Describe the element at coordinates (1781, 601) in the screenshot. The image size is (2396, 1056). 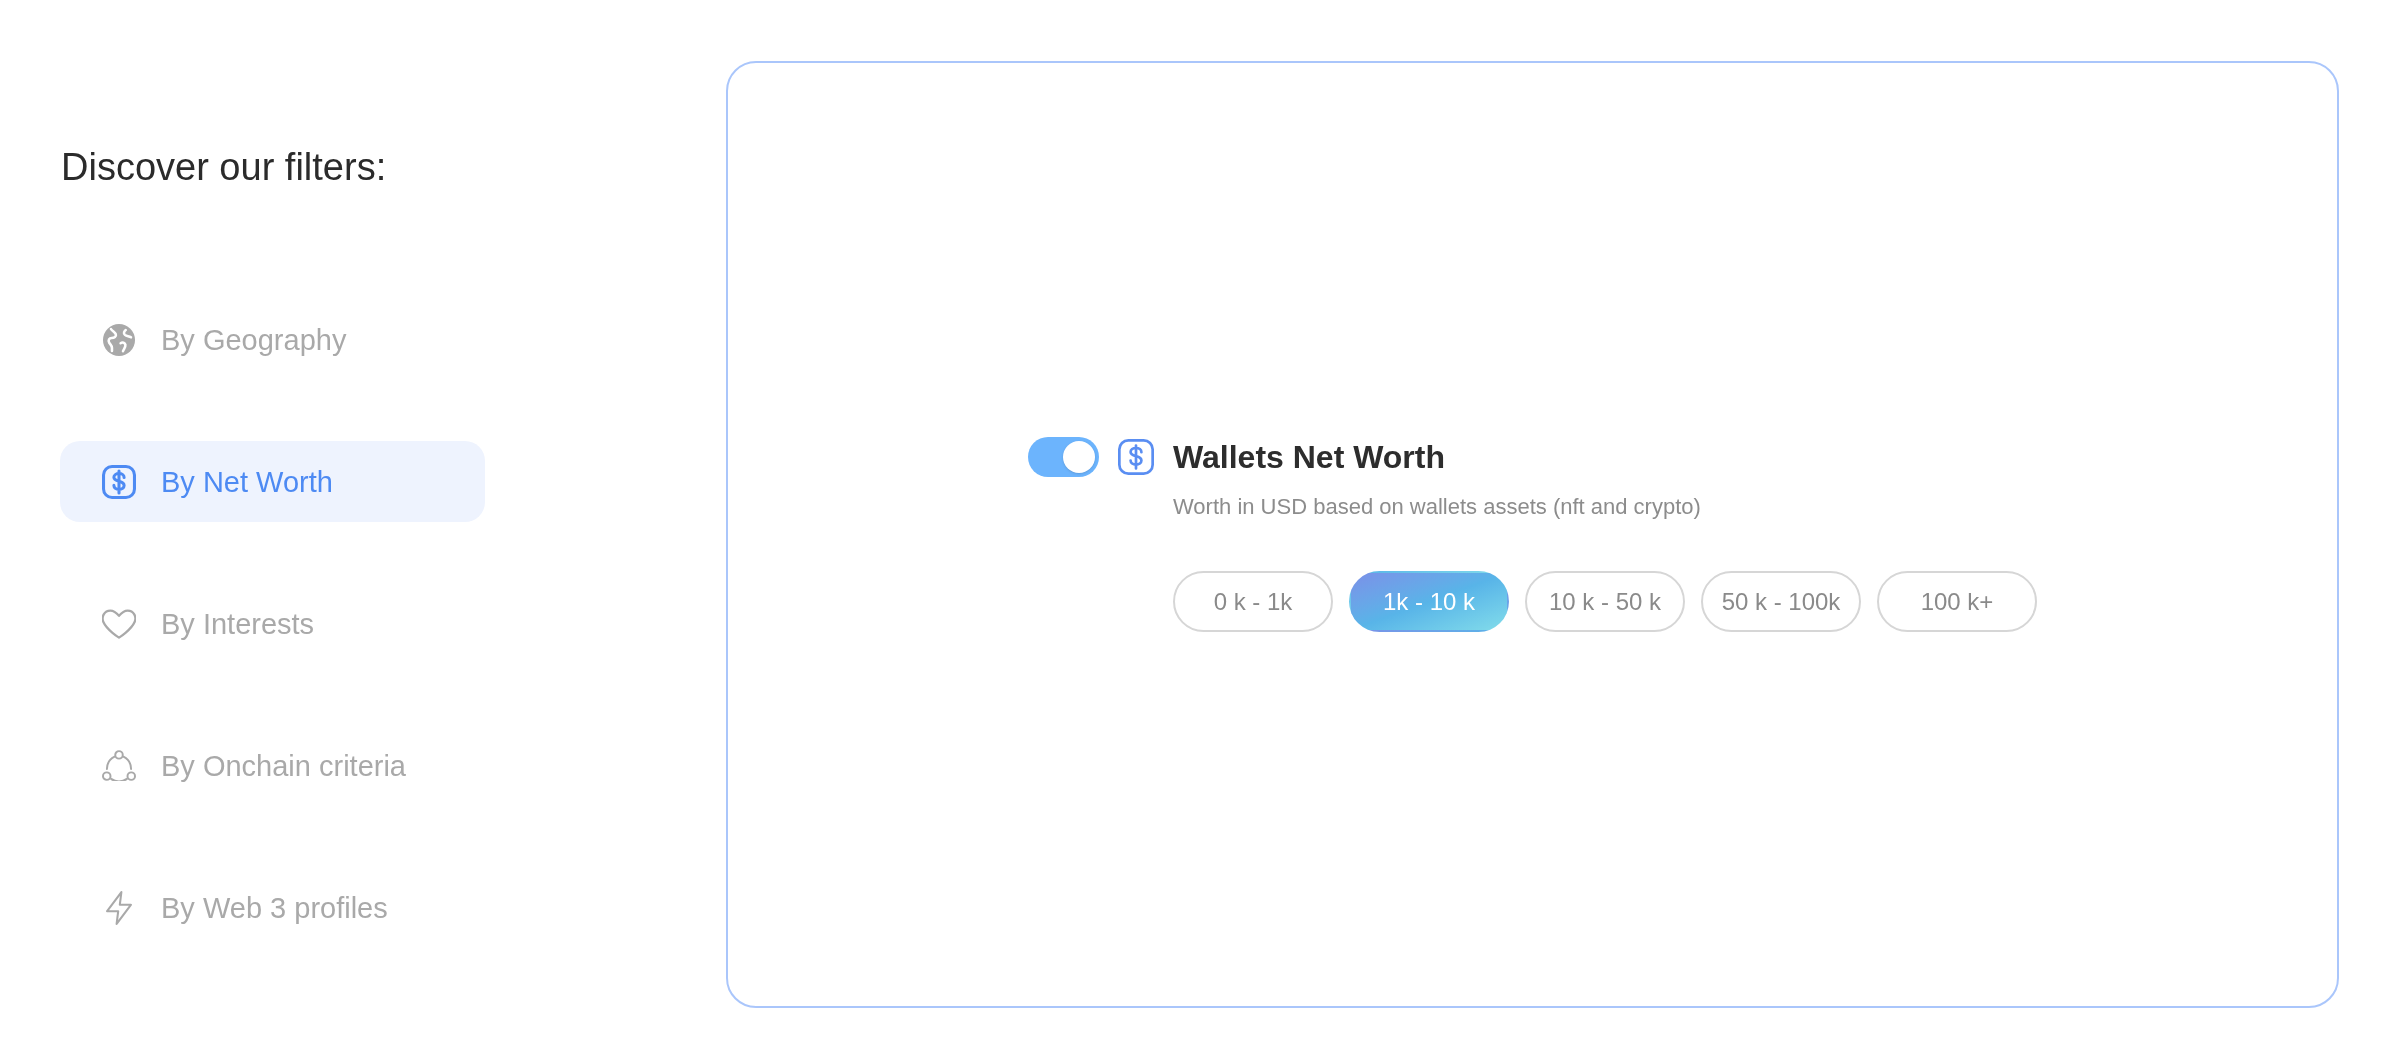
I see `range-chip: 50 k - 100k` at that location.